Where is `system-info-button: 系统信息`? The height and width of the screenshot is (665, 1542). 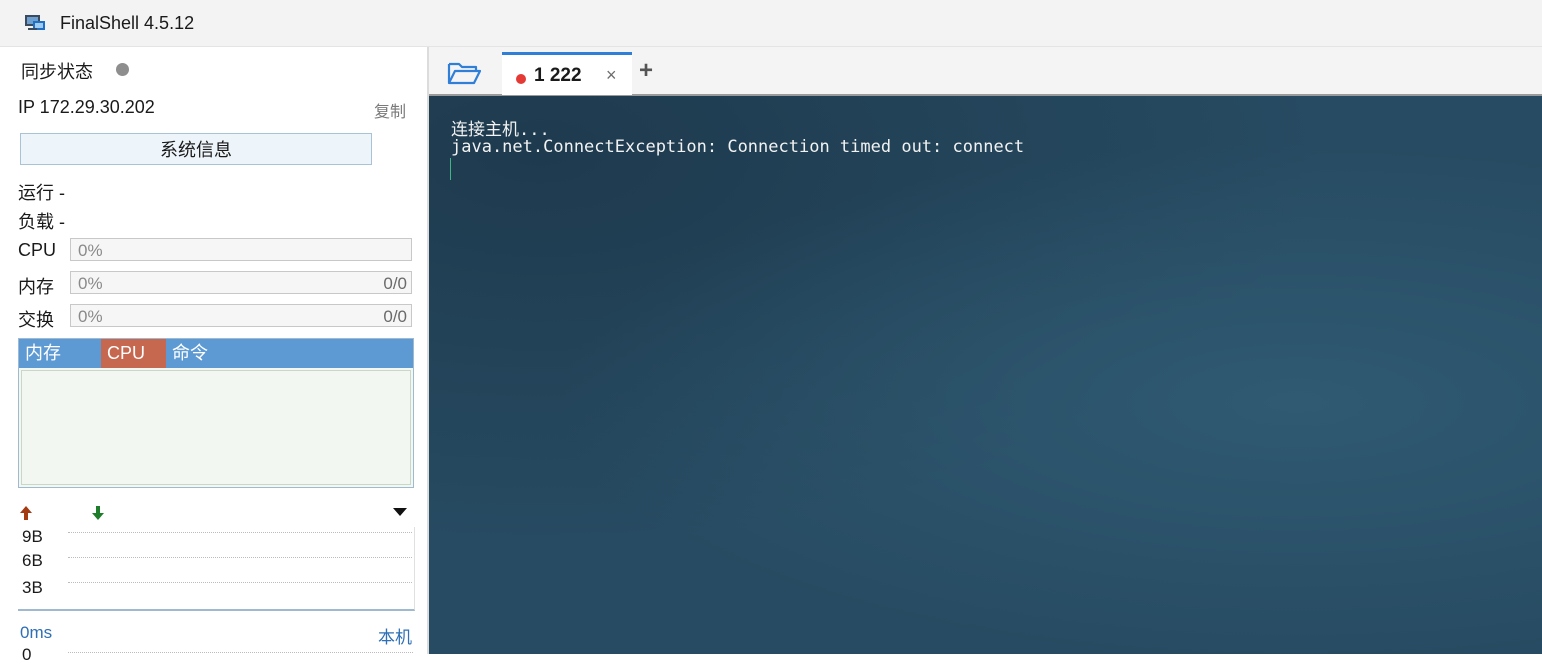
system-info-button: 系统信息 is located at coordinates (196, 149).